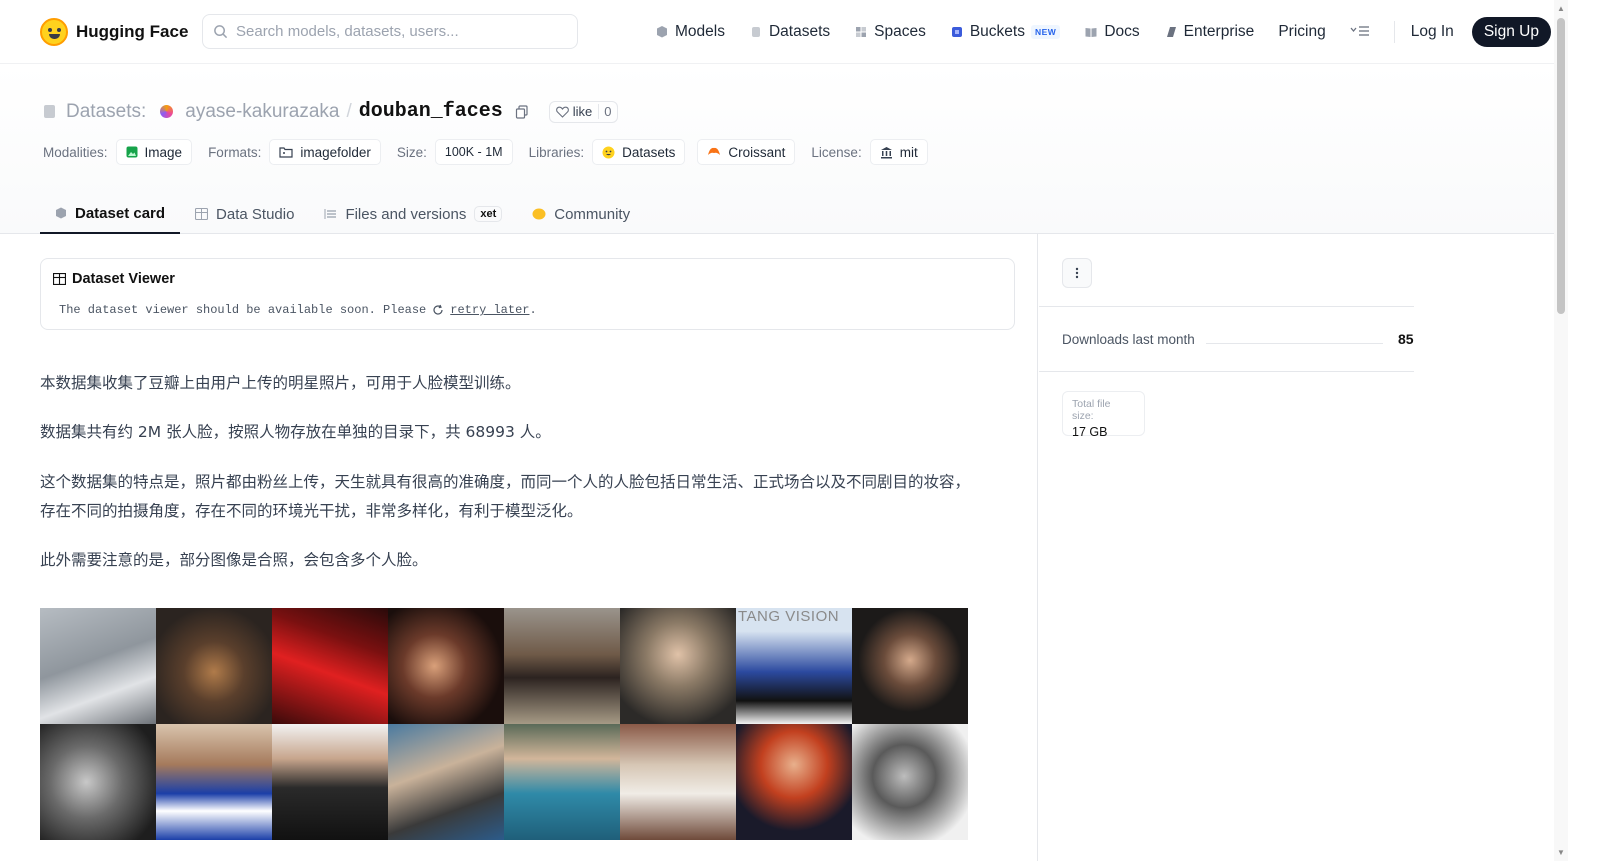  I want to click on enterprise-icon, so click(1171, 32).